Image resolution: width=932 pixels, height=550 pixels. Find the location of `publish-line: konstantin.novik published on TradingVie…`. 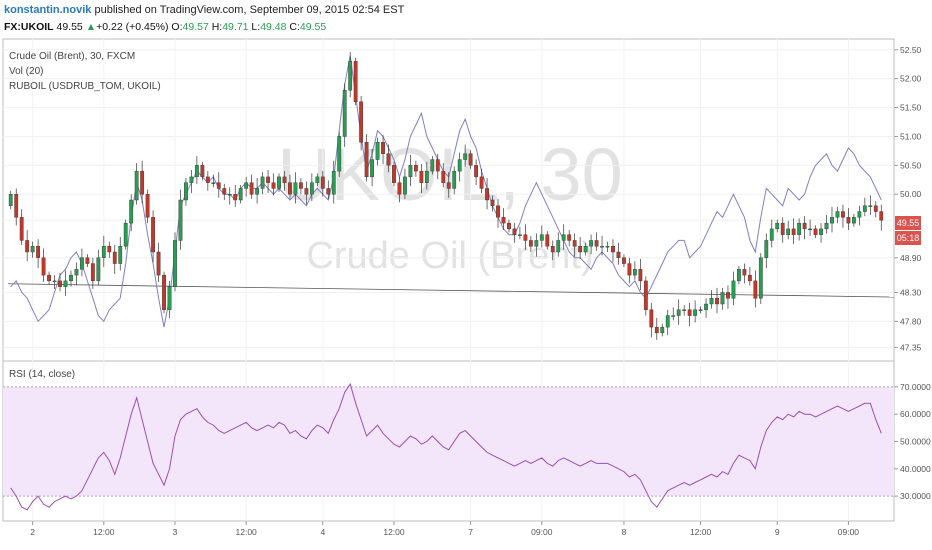

publish-line: konstantin.novik published on TradingVie… is located at coordinates (204, 10).